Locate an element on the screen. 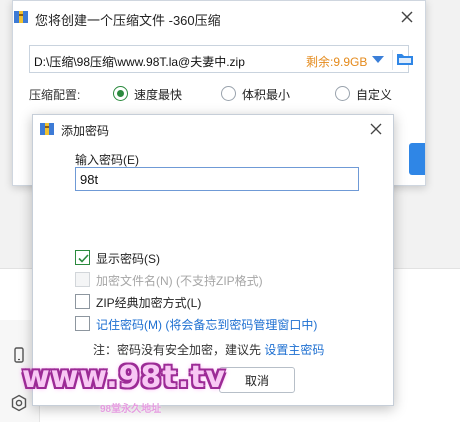 Image resolution: width=460 pixels, height=422 pixels. password-input-label: 输入密码(E) is located at coordinates (107, 160).